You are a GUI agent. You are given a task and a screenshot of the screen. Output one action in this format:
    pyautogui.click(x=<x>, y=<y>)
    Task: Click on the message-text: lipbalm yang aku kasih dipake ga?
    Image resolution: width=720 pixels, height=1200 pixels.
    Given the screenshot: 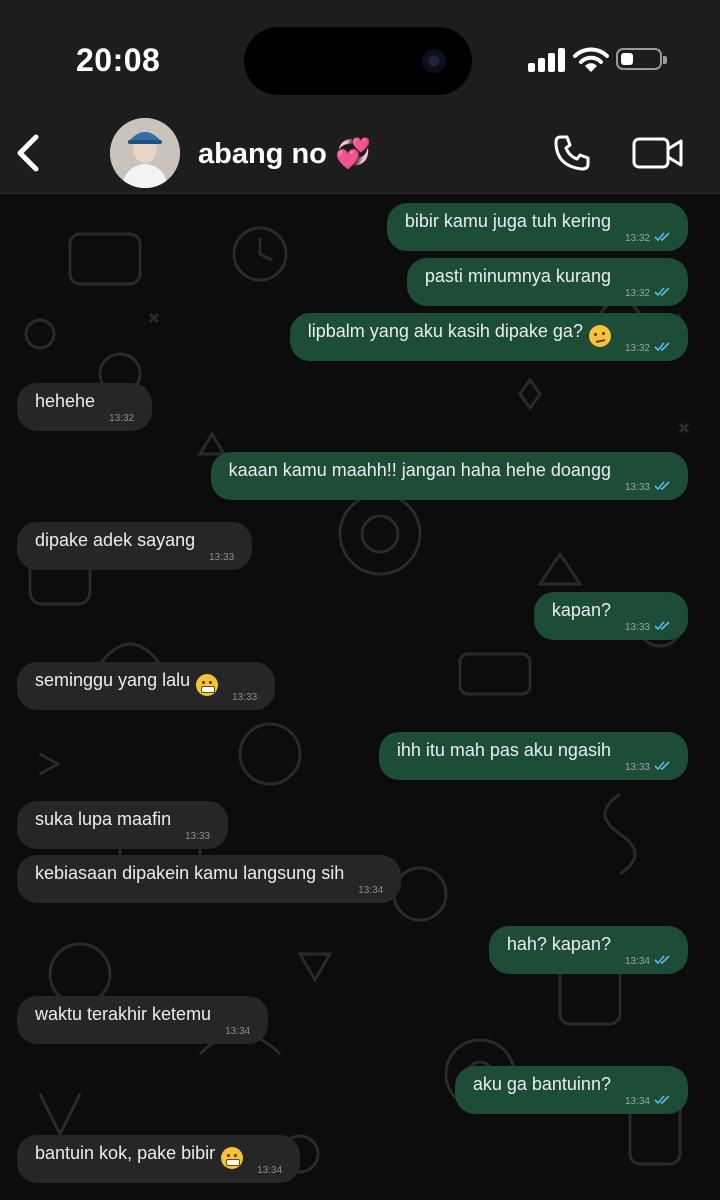 What is the action you would take?
    pyautogui.click(x=445, y=331)
    